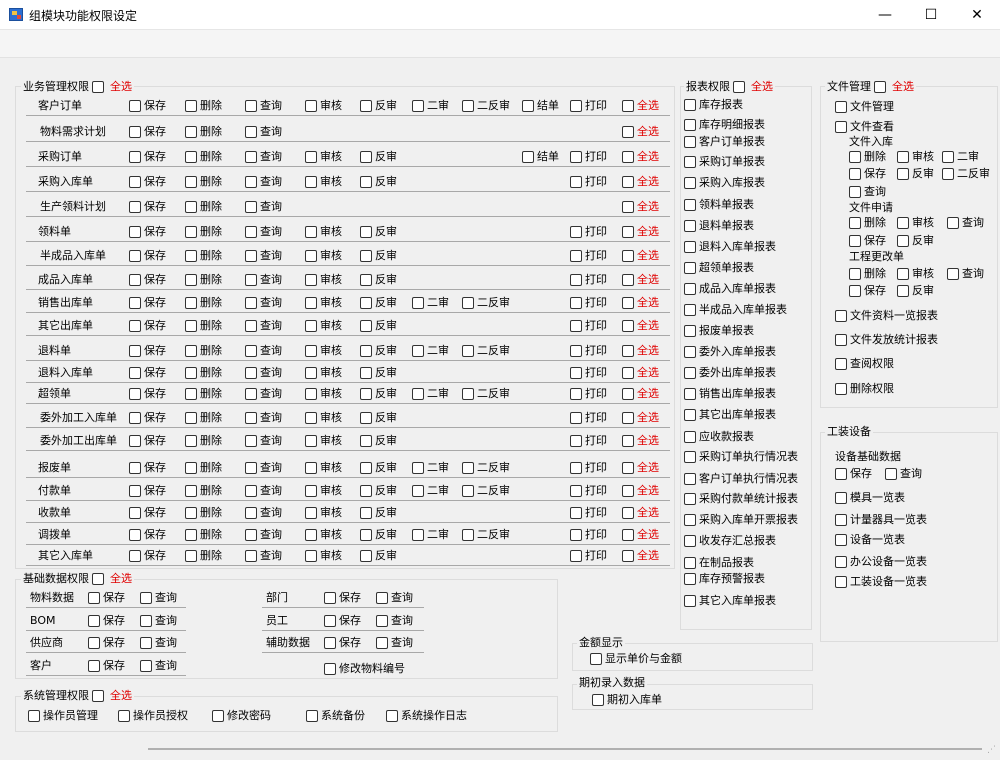 This screenshot has height=760, width=1000. What do you see at coordinates (540, 157) in the screenshot?
I see `business-row-close-checkbox: 结单` at bounding box center [540, 157].